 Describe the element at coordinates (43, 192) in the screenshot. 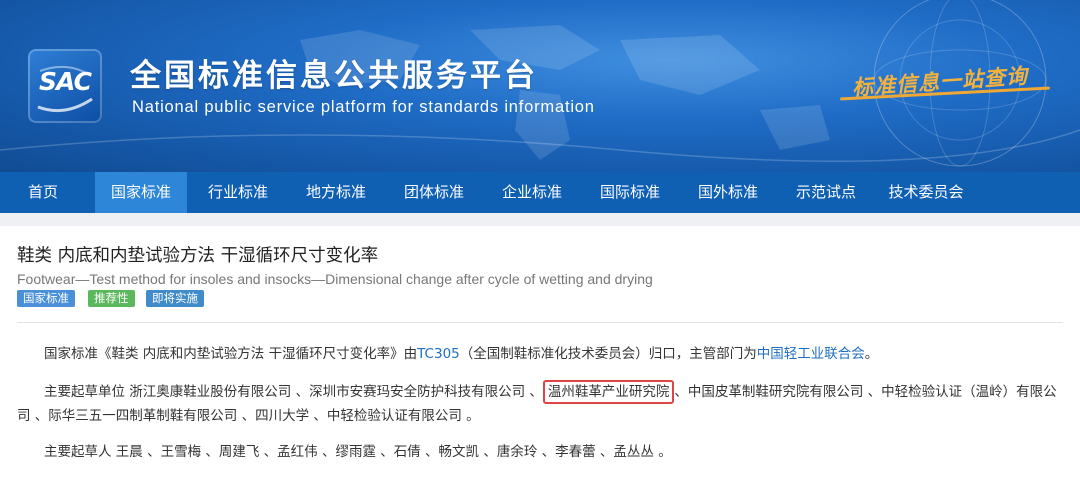

I see `nav-item-home: 首页` at that location.